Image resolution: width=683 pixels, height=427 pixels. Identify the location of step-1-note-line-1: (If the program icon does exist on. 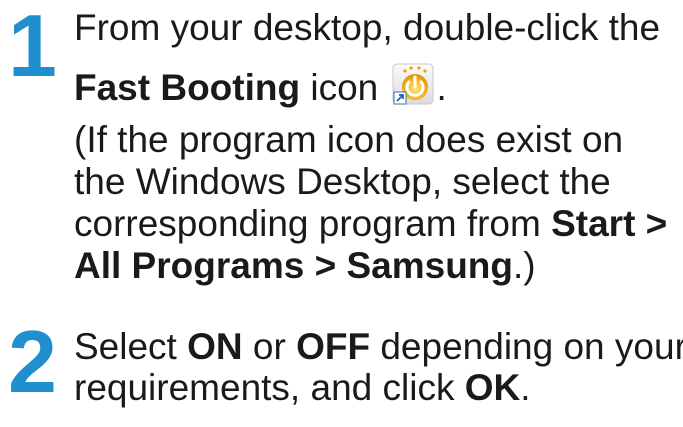
(349, 139).